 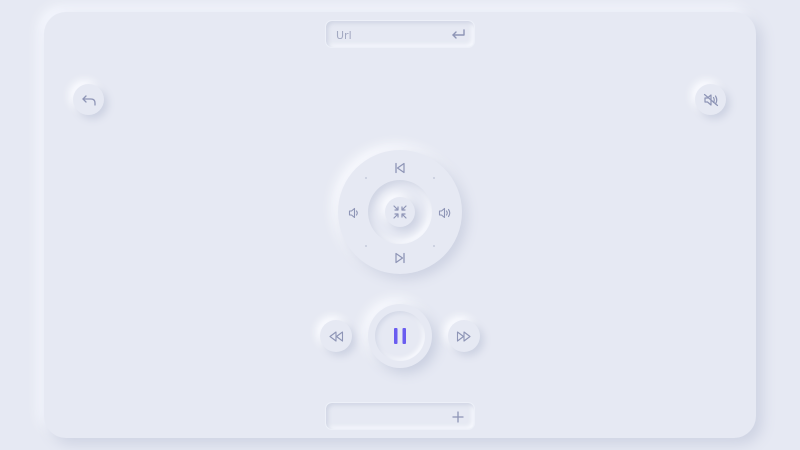 I want to click on rewind-icon, so click(x=336, y=336).